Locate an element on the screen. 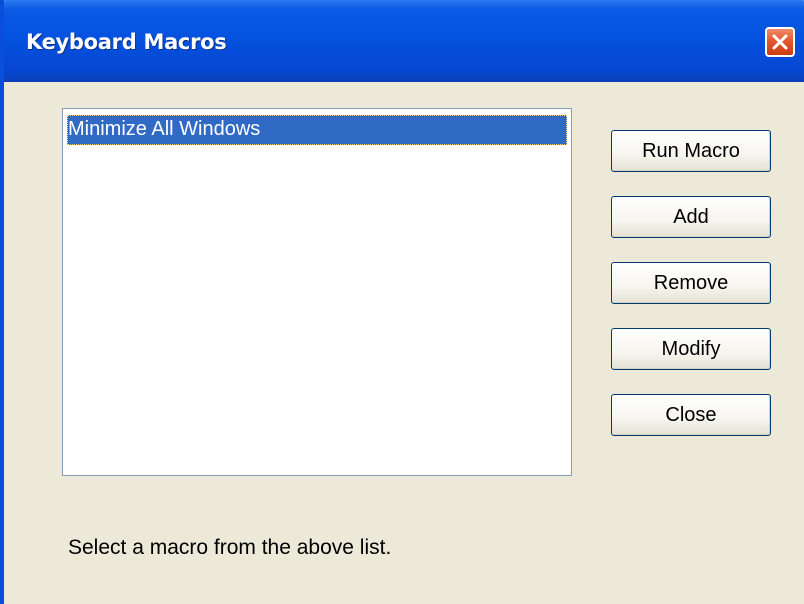 The image size is (804, 604). window-title: Keyboard Macros is located at coordinates (126, 42).